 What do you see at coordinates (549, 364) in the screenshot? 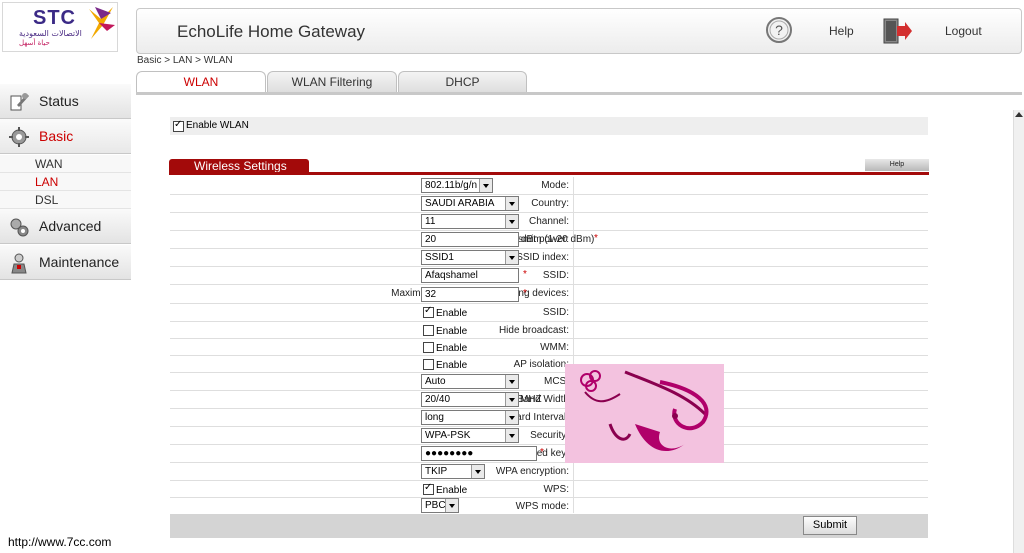
I see `form-row-ap-isolation: AP isolation: Enable` at bounding box center [549, 364].